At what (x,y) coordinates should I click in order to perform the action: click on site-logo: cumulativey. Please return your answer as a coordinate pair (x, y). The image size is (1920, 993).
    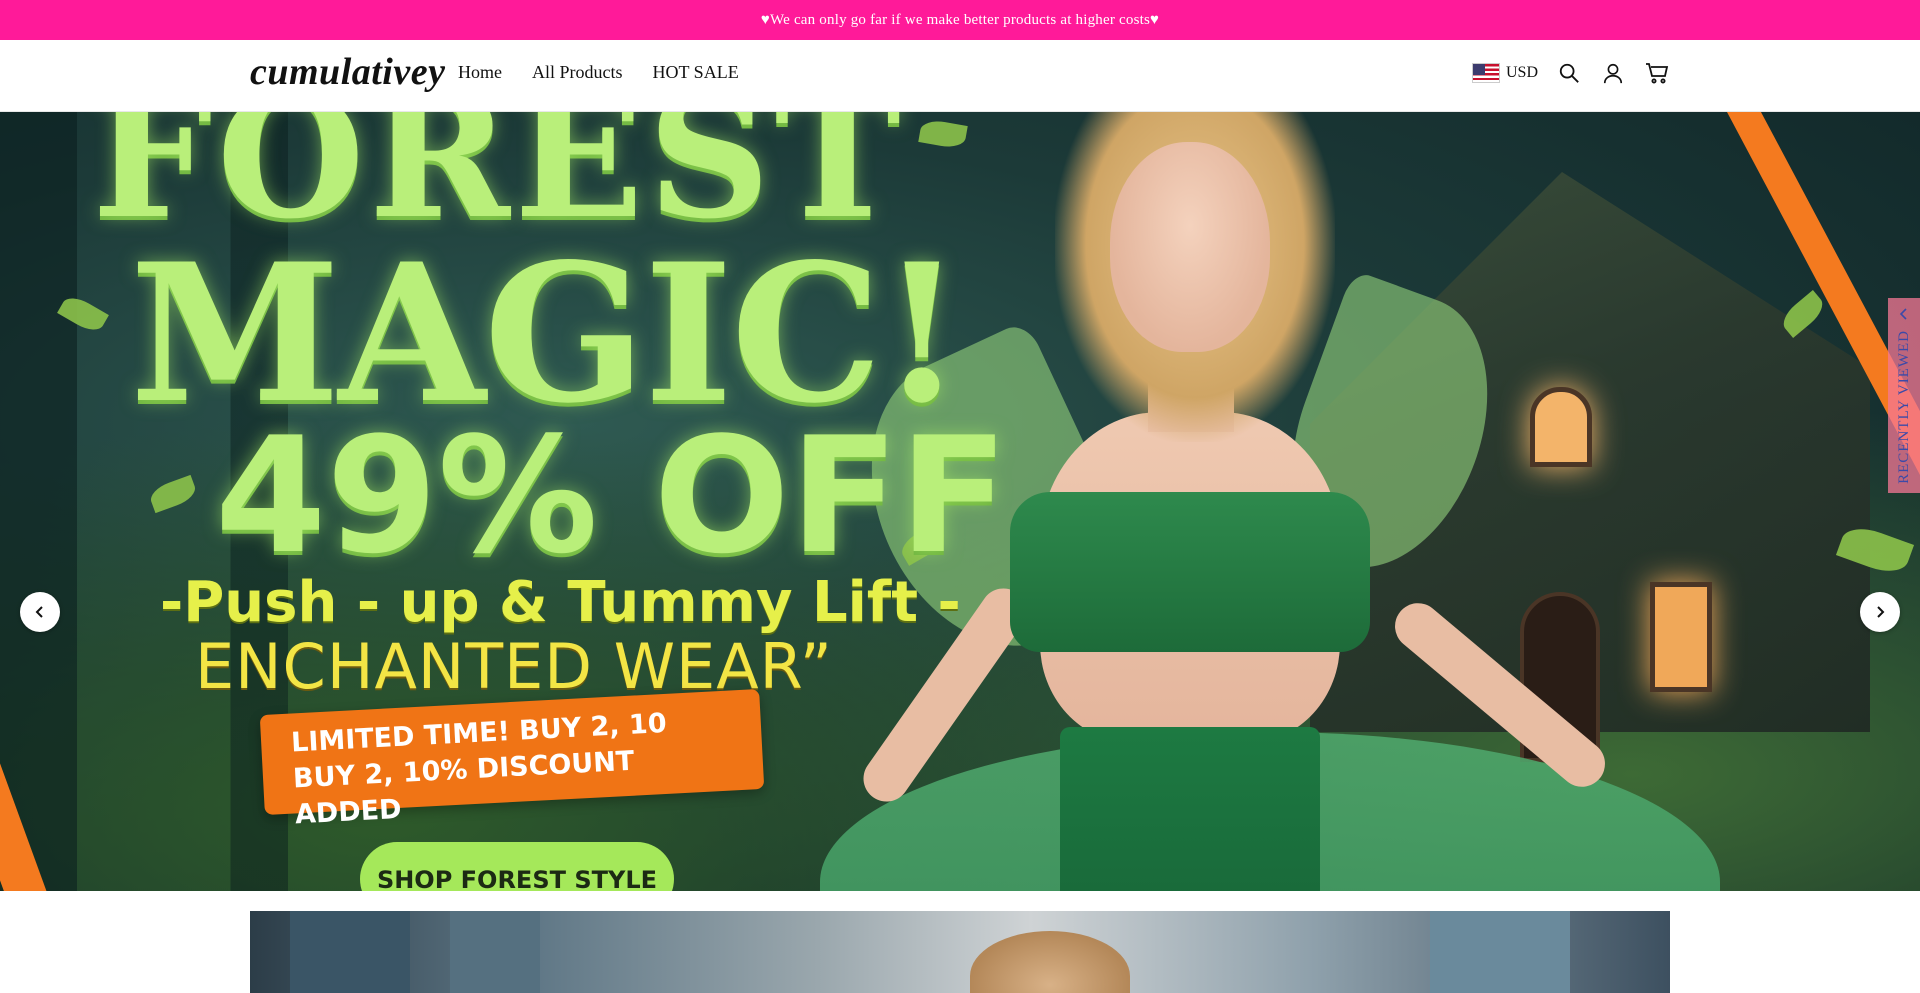
    Looking at the image, I should click on (347, 72).